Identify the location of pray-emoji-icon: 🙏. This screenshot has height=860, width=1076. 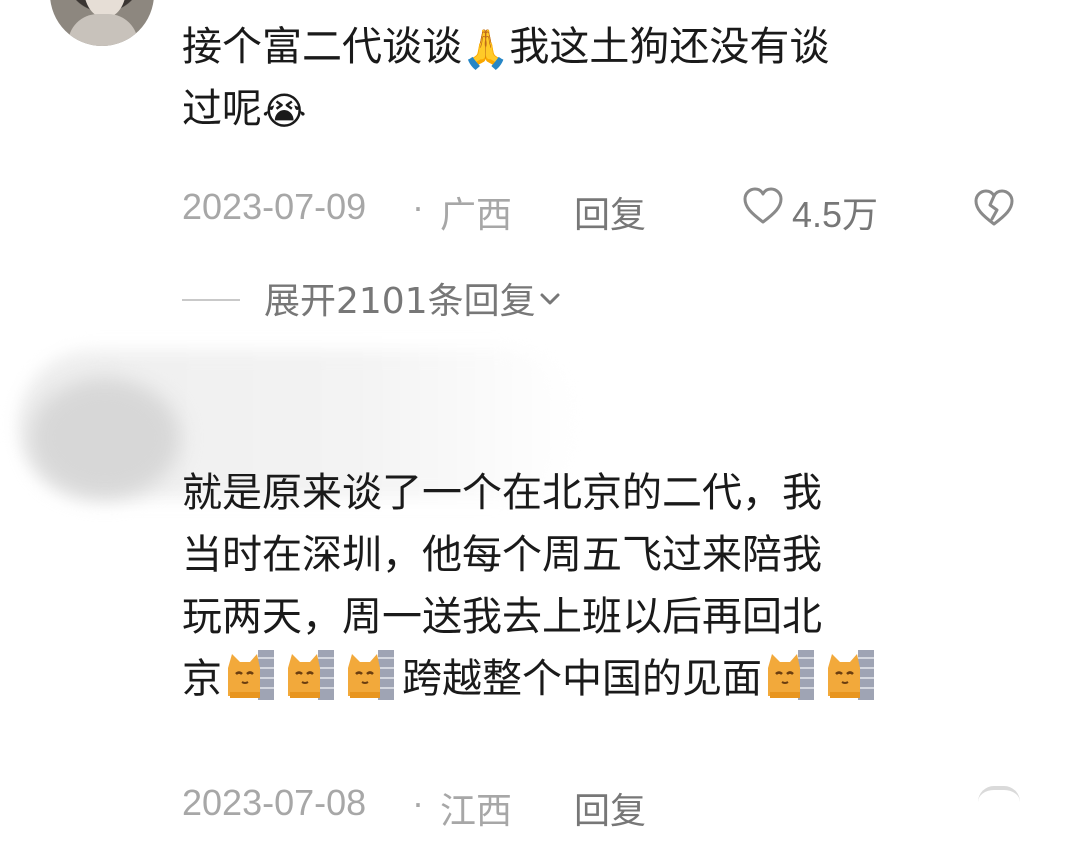
(486, 49).